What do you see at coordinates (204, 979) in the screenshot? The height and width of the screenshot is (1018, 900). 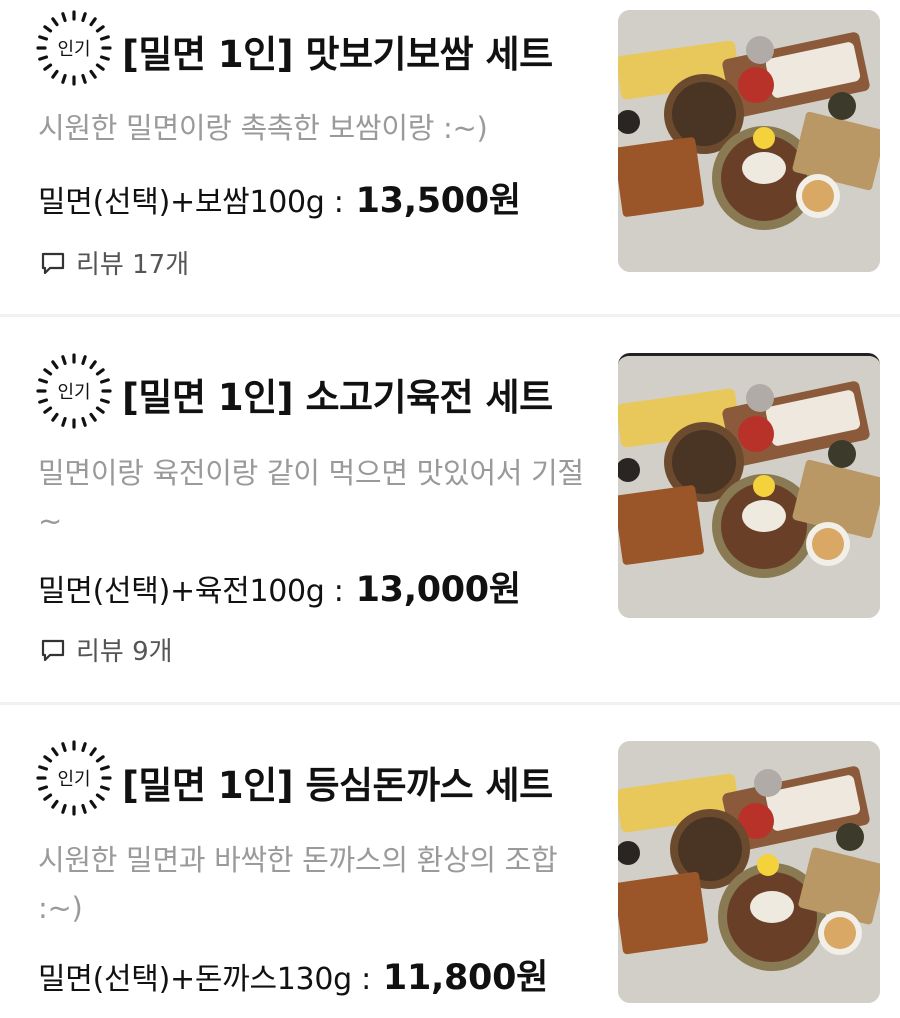 I see `option-text: 밀면(선택)+돈까스130g :` at bounding box center [204, 979].